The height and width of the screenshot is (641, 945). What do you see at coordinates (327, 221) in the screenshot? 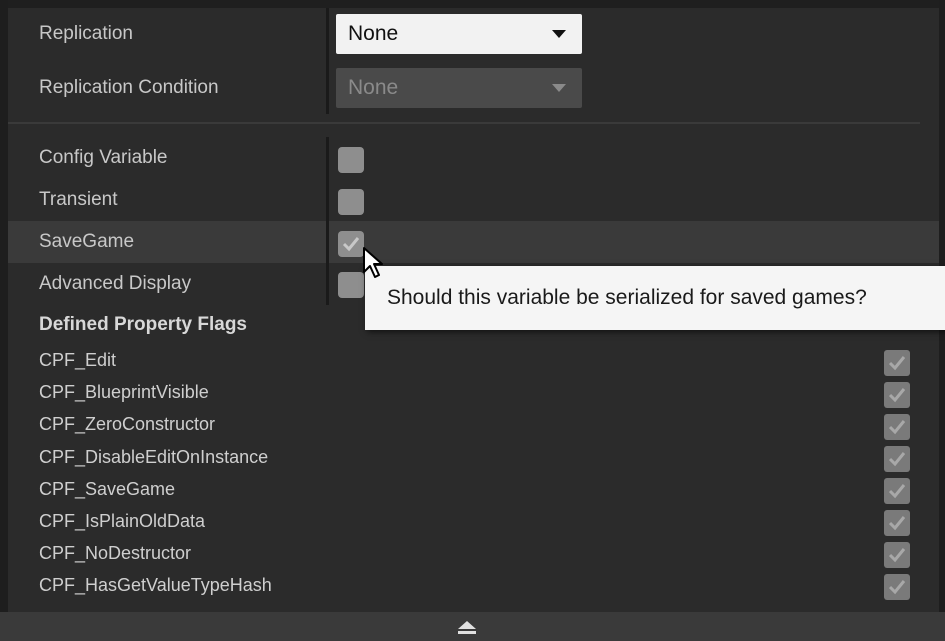
I see `column-divider-options` at bounding box center [327, 221].